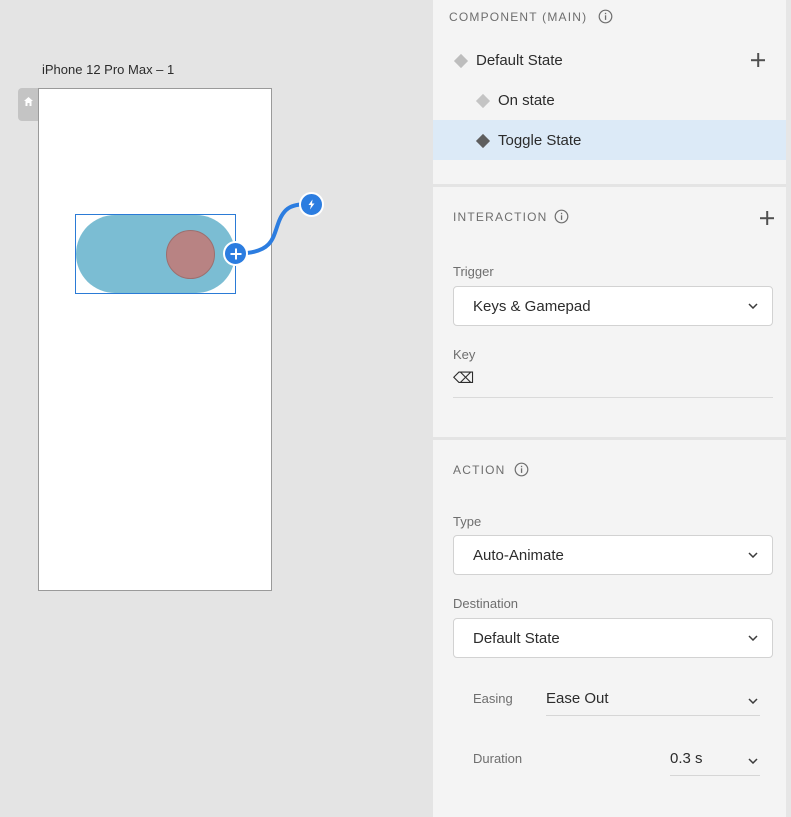  What do you see at coordinates (715, 761) in the screenshot?
I see `duration-dropdown: 0.3 s` at bounding box center [715, 761].